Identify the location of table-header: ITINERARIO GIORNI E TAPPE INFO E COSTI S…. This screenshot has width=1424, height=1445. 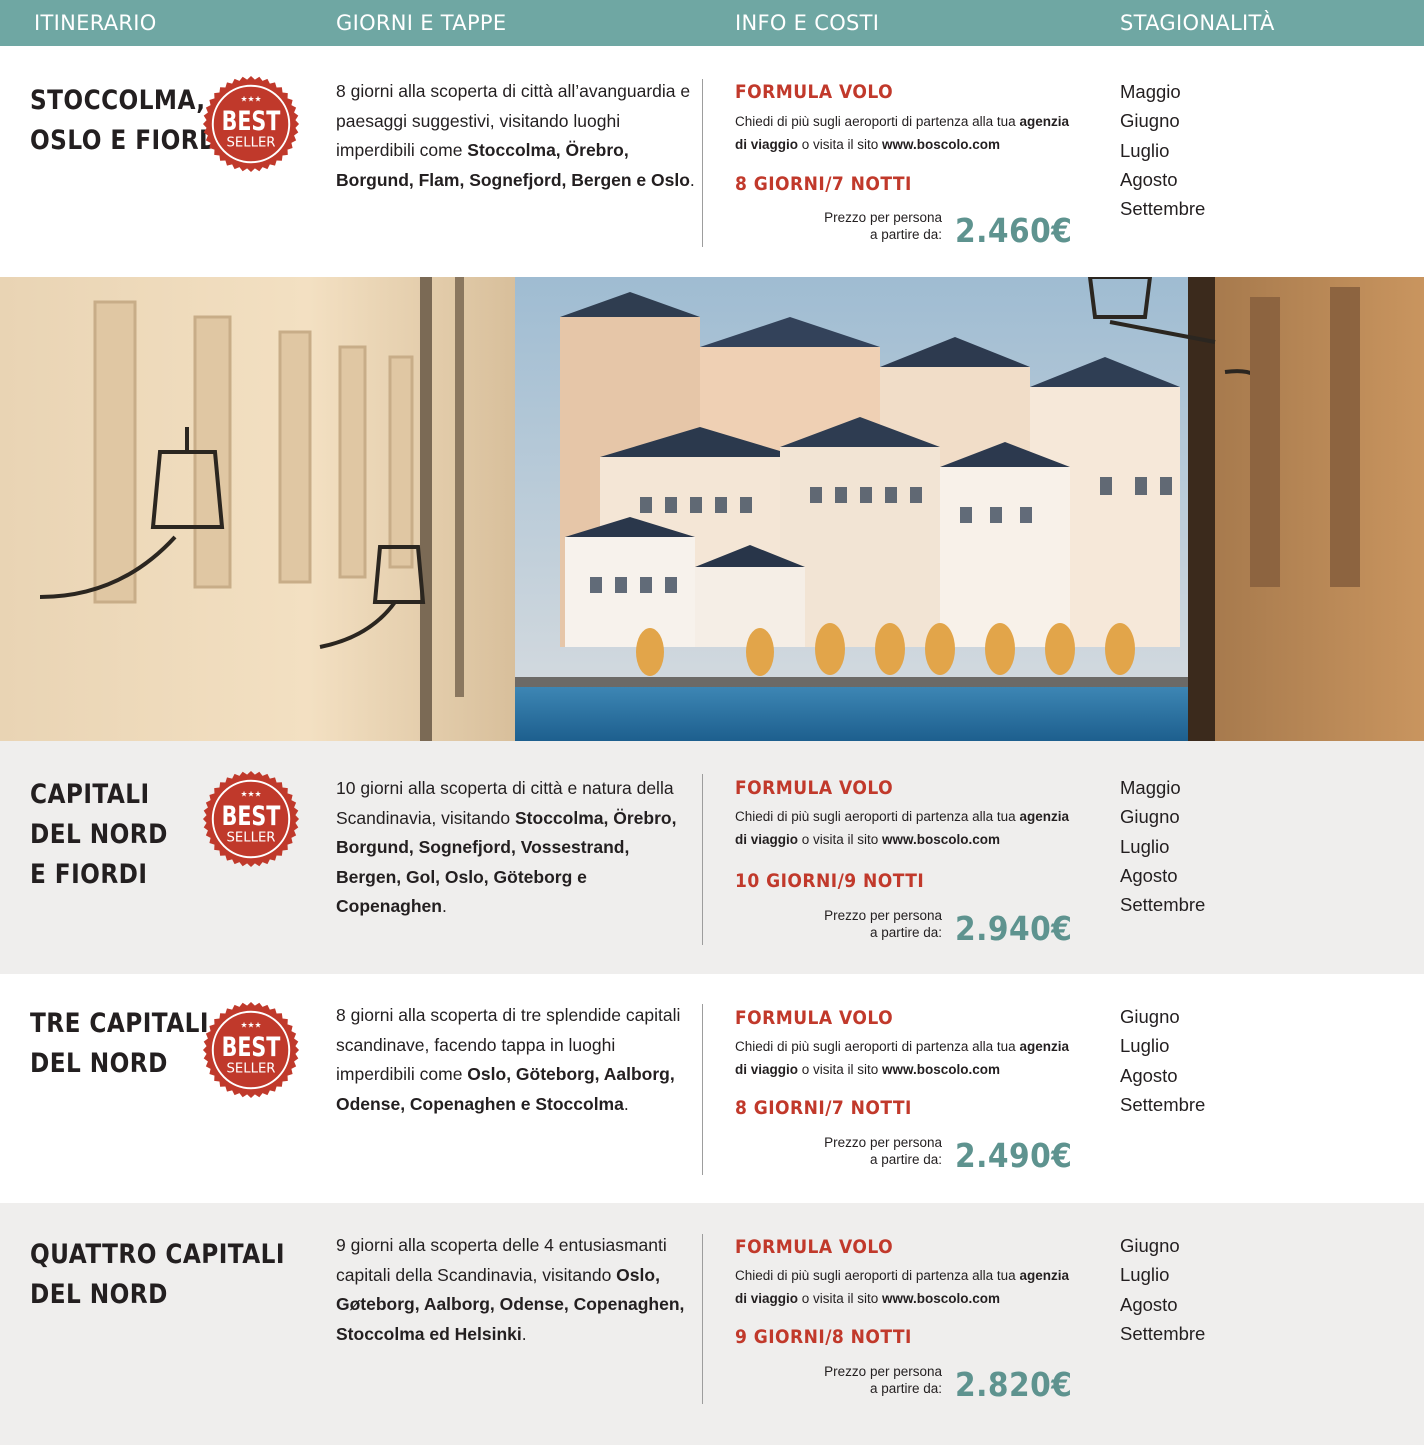
(712, 23).